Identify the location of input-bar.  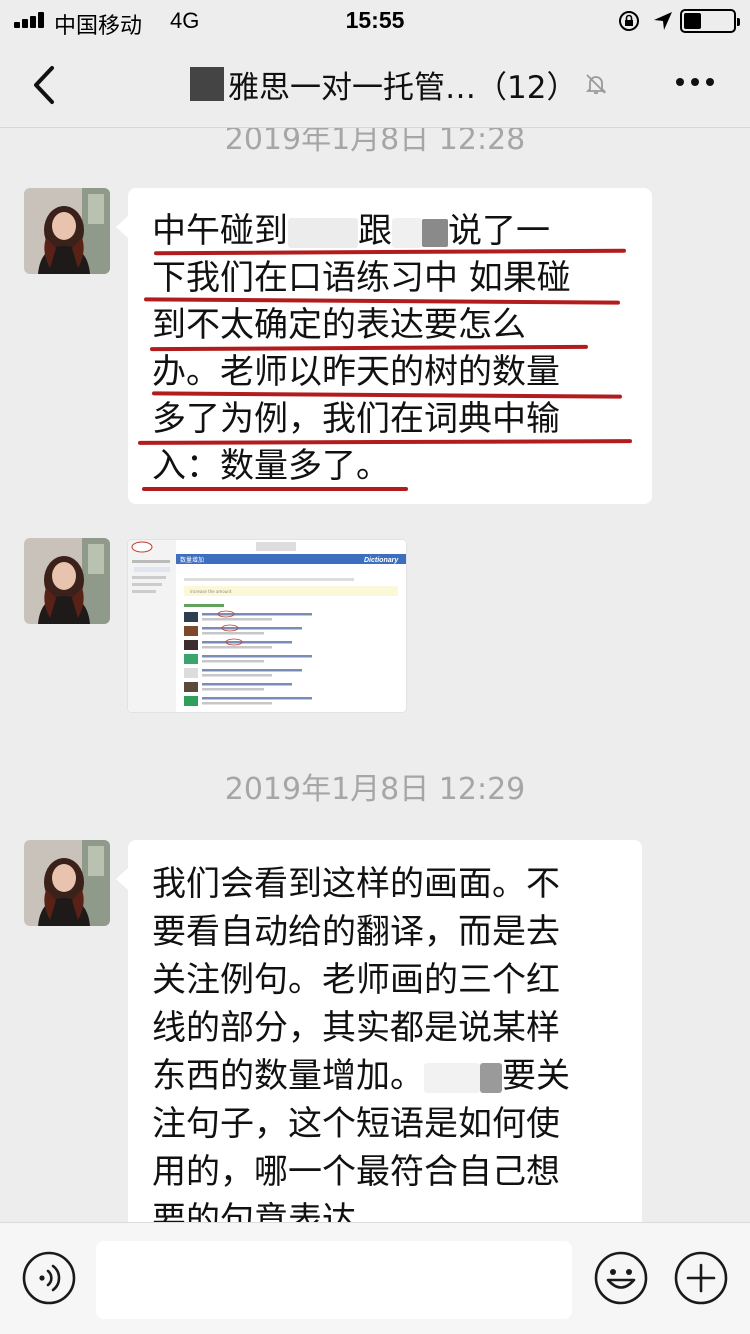
(375, 1278).